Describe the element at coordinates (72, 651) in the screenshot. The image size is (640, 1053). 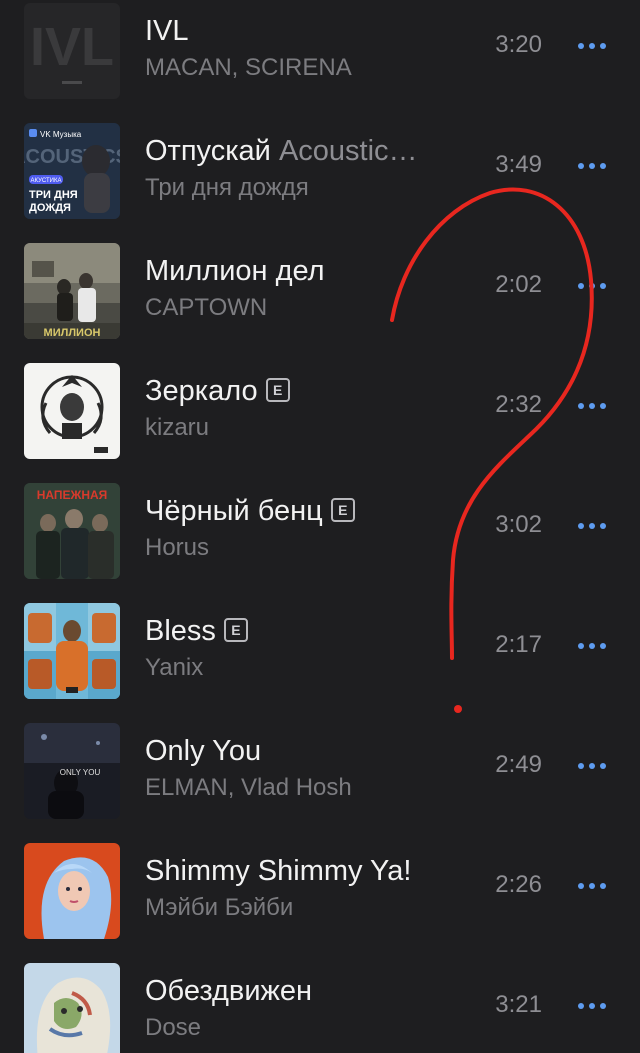
I see `collage-cover-art` at that location.